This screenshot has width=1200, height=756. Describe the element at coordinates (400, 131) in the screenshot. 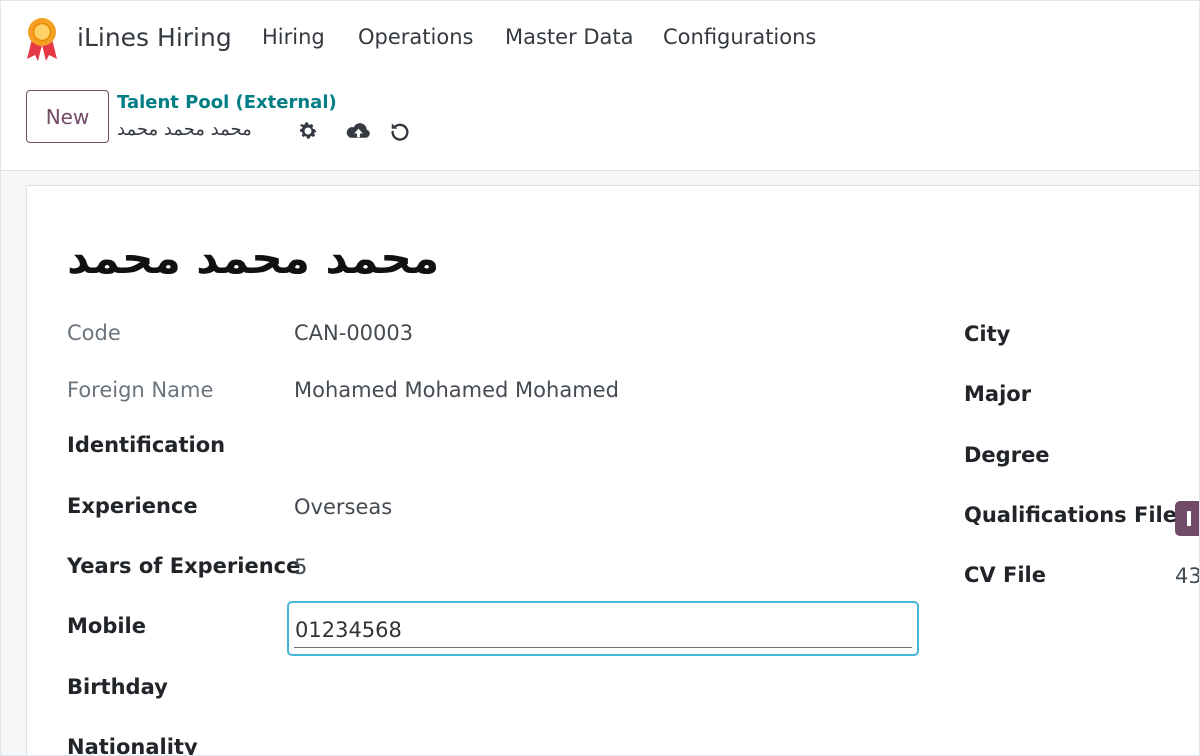

I see `undo-icon` at that location.